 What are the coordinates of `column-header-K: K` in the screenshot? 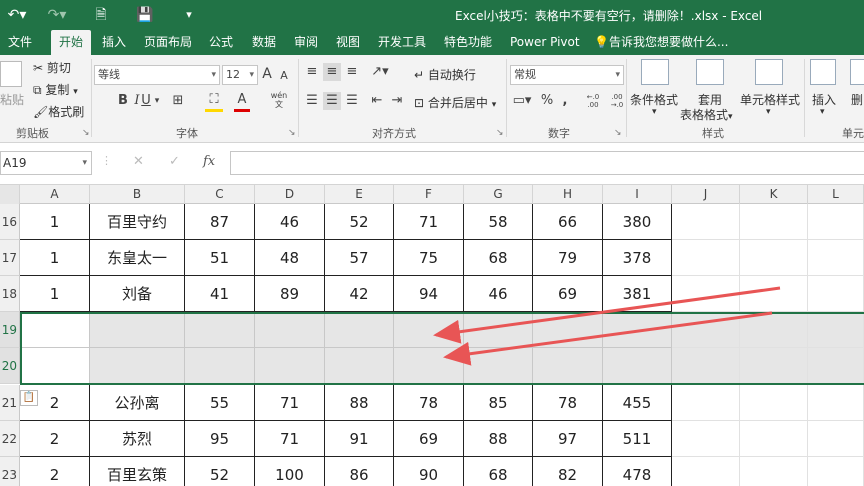 It's located at (774, 194).